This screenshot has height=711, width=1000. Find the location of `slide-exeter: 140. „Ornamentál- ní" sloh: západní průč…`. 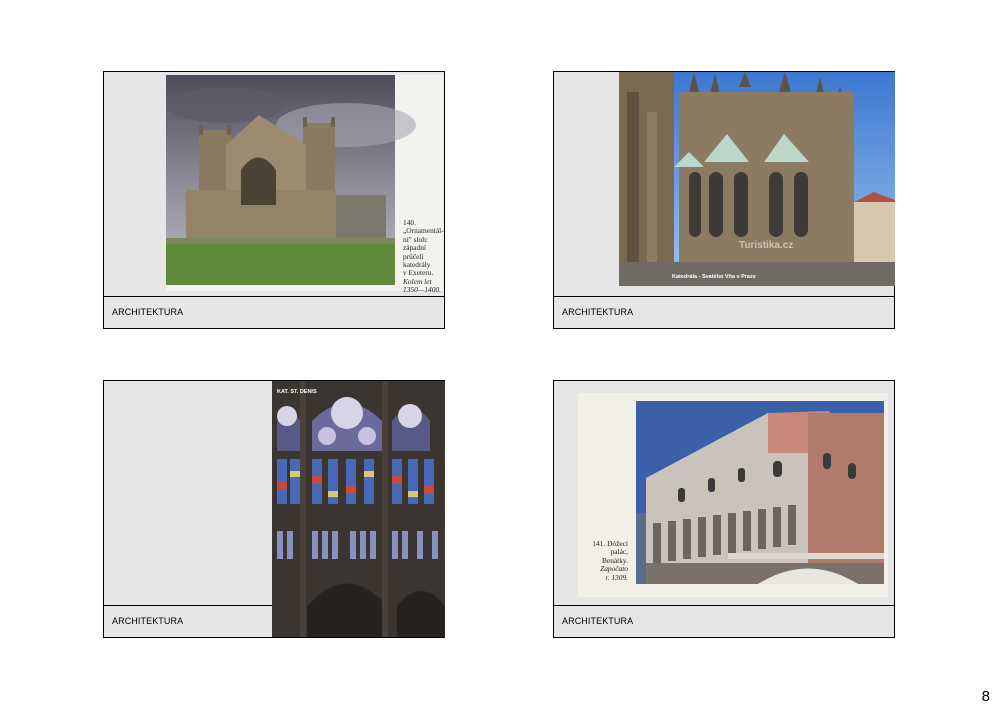

slide-exeter: 140. „Ornamentál- ní" sloh: západní průč… is located at coordinates (274, 200).